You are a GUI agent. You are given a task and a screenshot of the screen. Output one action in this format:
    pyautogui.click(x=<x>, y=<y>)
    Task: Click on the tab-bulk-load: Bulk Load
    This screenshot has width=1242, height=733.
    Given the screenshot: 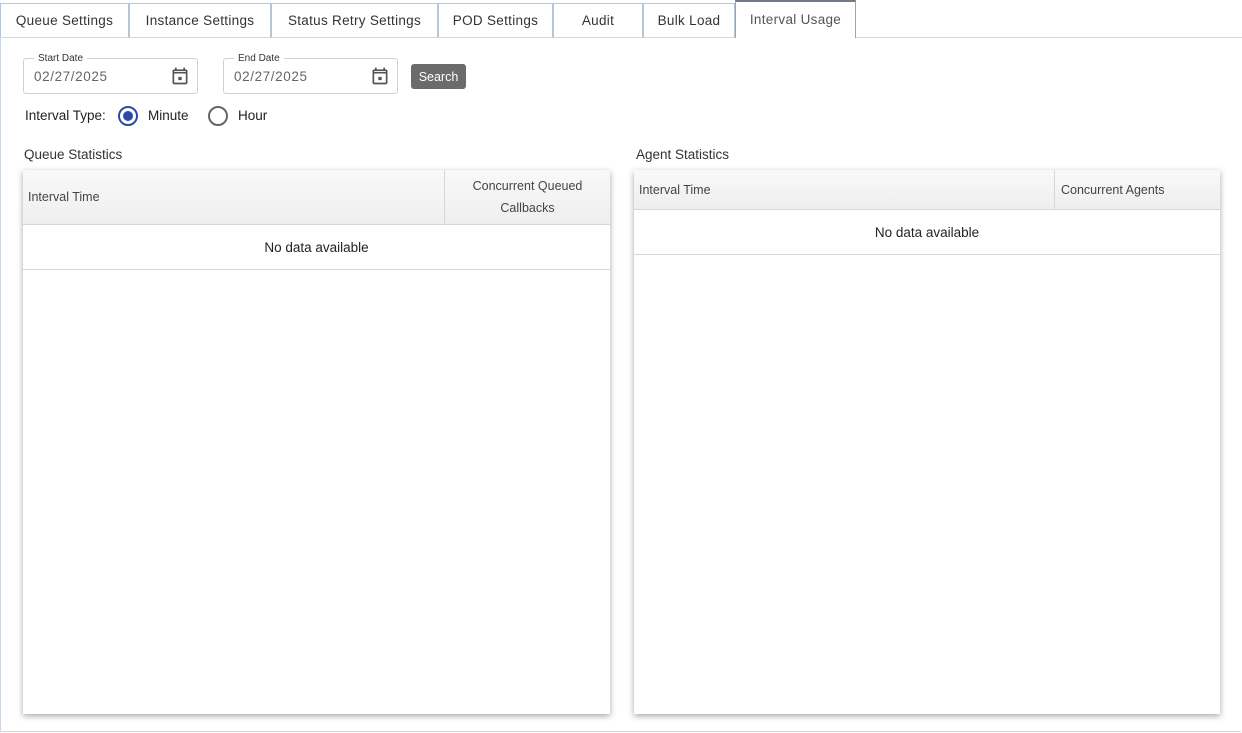 What is the action you would take?
    pyautogui.click(x=689, y=20)
    